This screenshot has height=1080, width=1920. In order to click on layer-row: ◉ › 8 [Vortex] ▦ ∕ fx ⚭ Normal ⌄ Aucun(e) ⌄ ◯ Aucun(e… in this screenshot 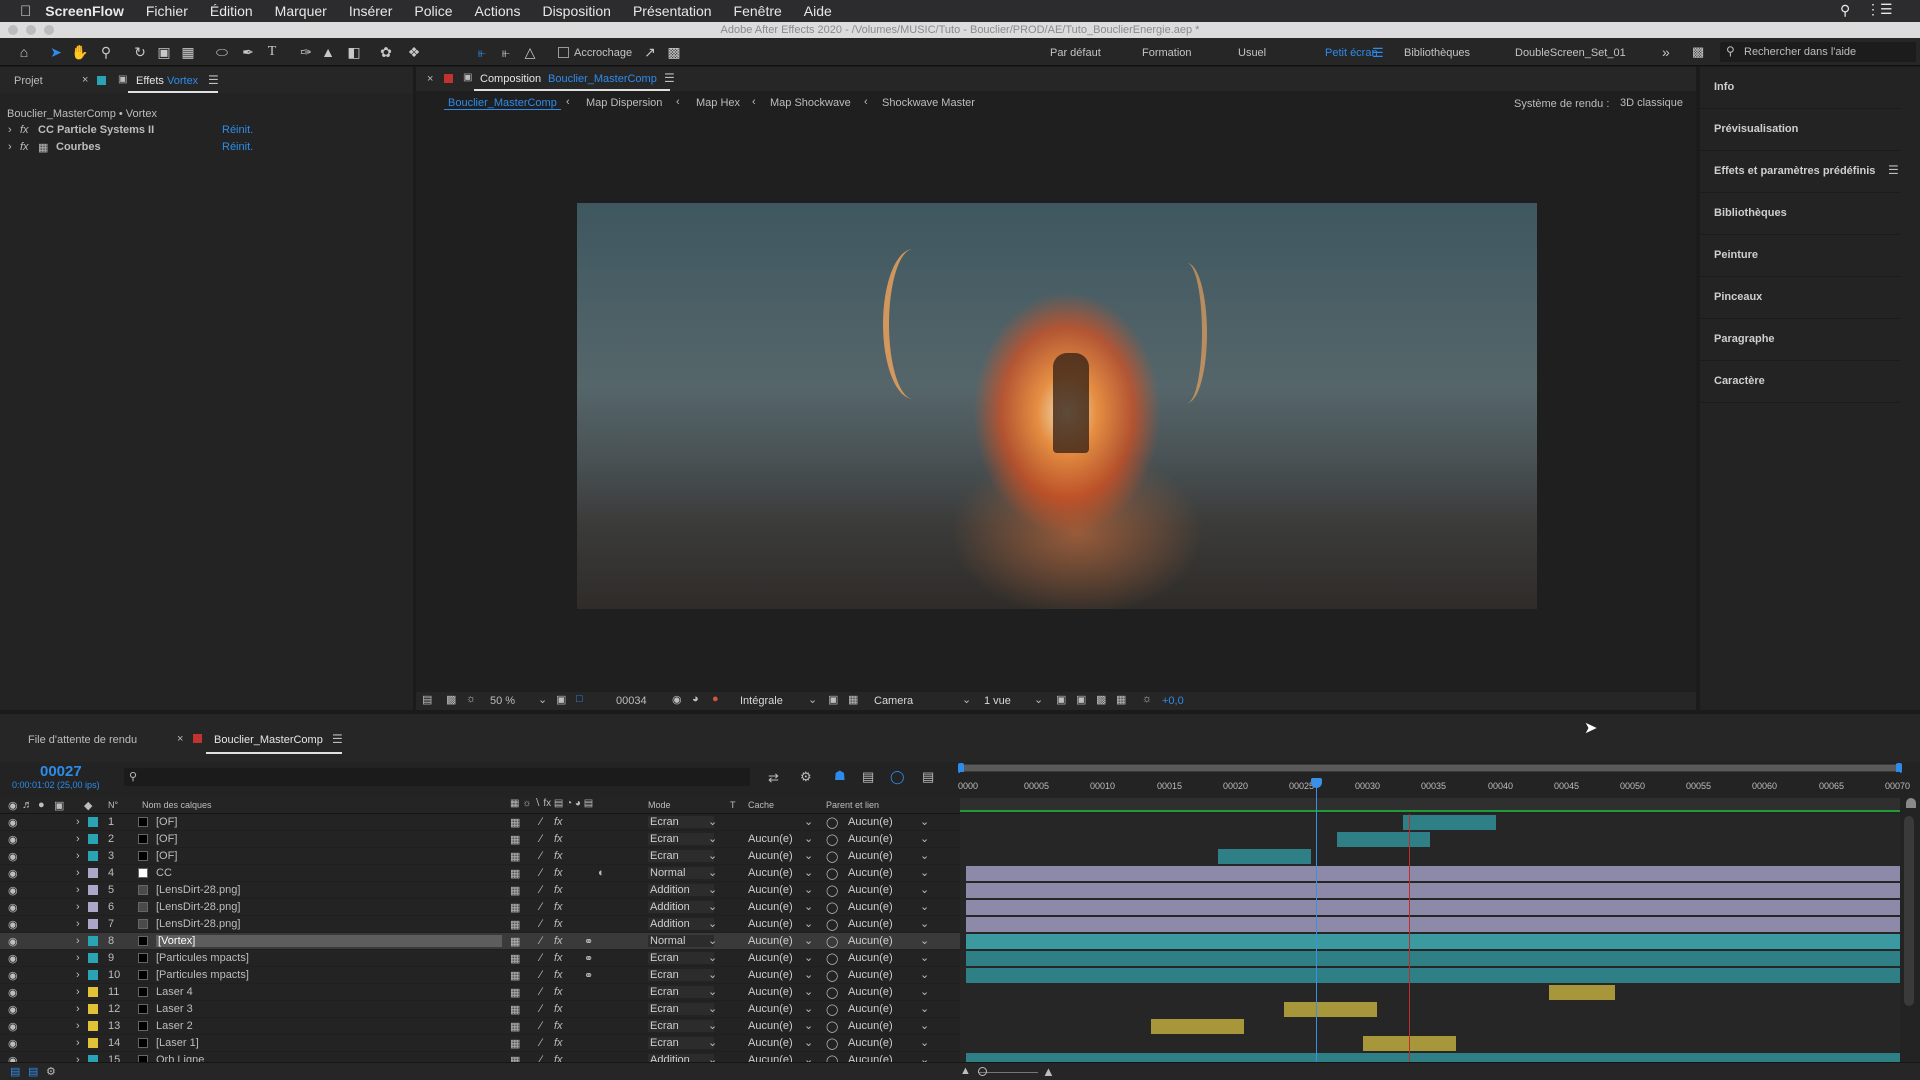, I will do `click(480, 941)`.